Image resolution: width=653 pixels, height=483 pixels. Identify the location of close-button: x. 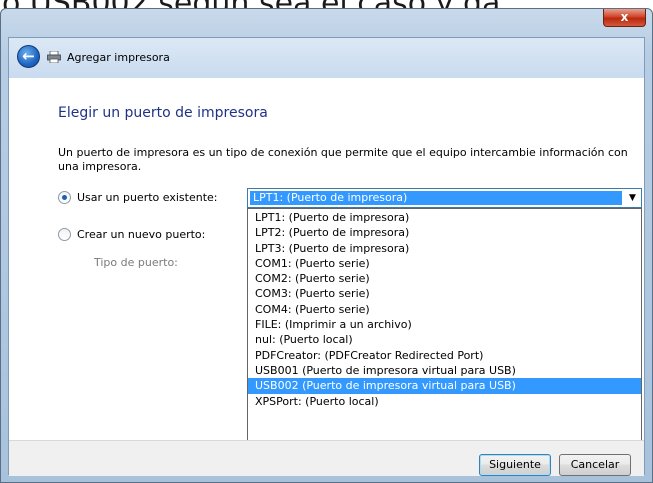
(624, 18).